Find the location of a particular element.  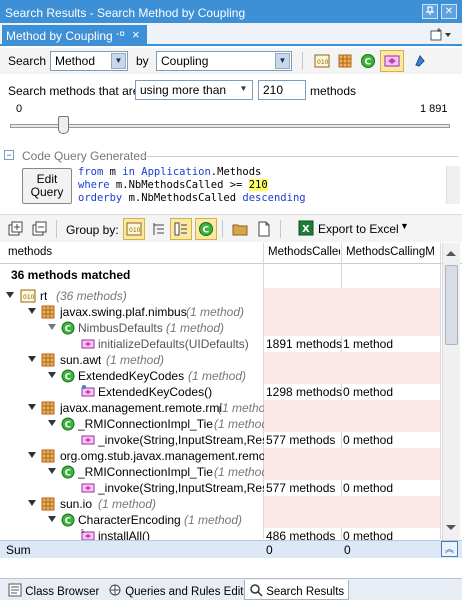

field-icon is located at coordinates (420, 61).